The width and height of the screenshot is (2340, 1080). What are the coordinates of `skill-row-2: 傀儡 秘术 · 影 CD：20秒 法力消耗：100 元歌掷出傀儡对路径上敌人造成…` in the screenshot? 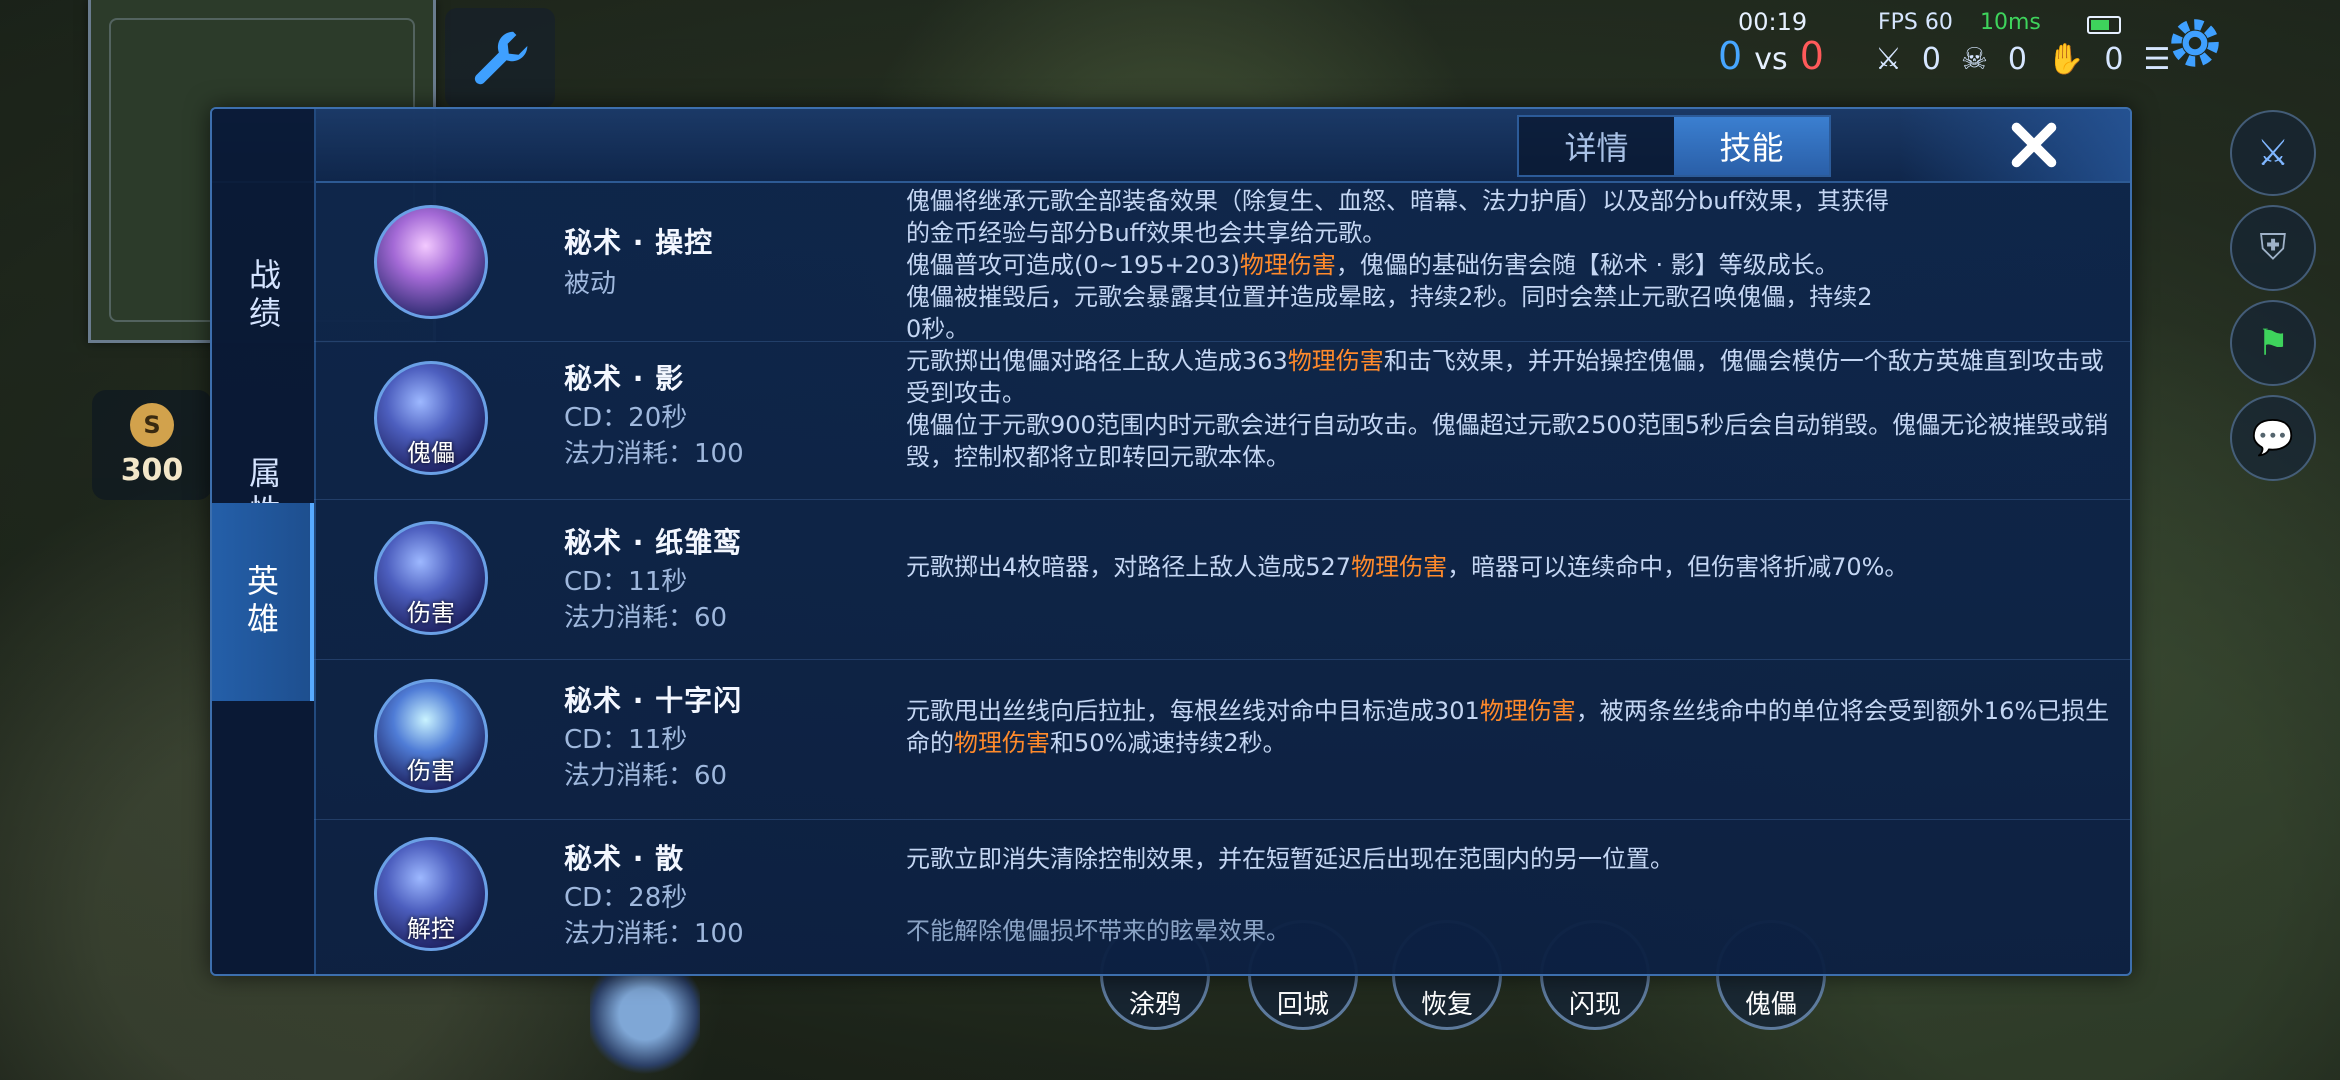 It's located at (1222, 420).